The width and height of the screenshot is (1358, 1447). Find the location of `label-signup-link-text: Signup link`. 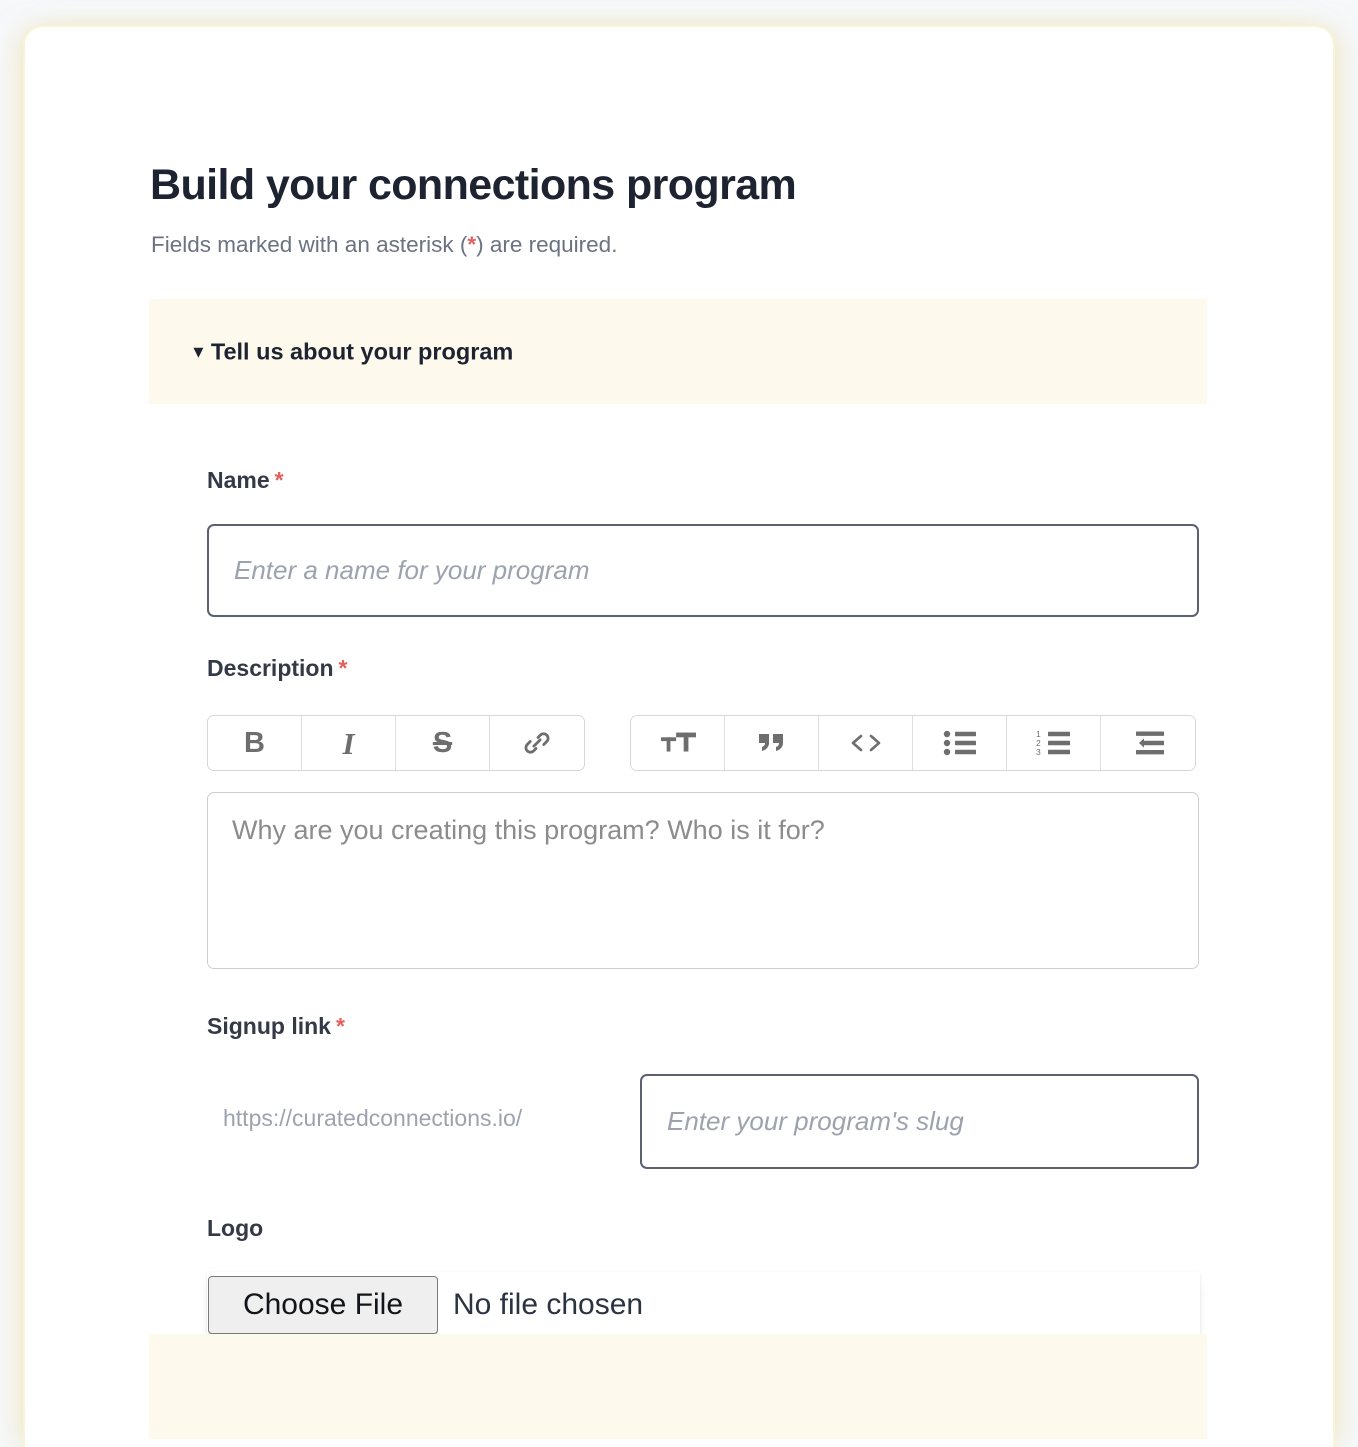

label-signup-link-text: Signup link is located at coordinates (269, 1026).